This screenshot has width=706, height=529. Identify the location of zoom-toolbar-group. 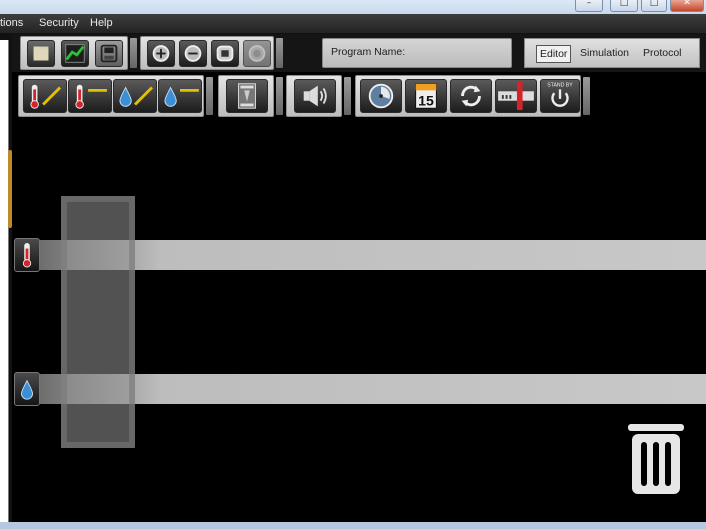
(207, 53).